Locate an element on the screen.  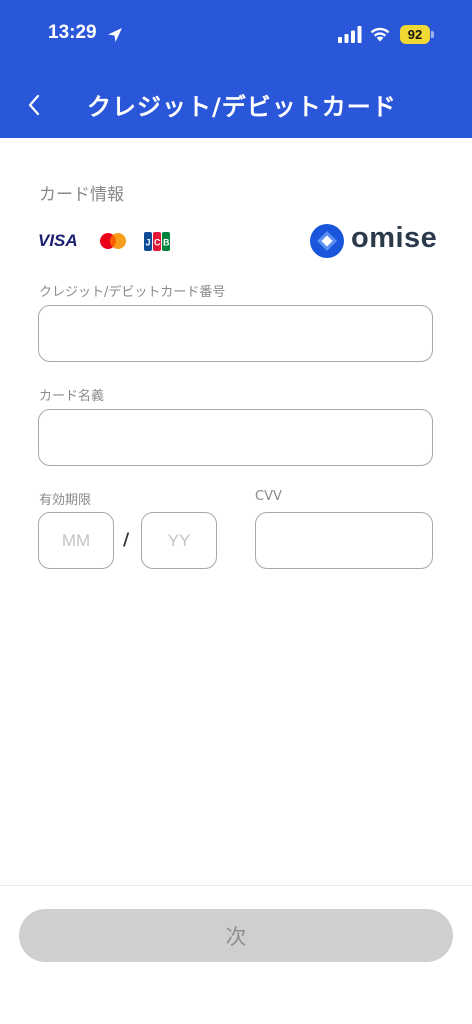
omise-logo: omise is located at coordinates (374, 241).